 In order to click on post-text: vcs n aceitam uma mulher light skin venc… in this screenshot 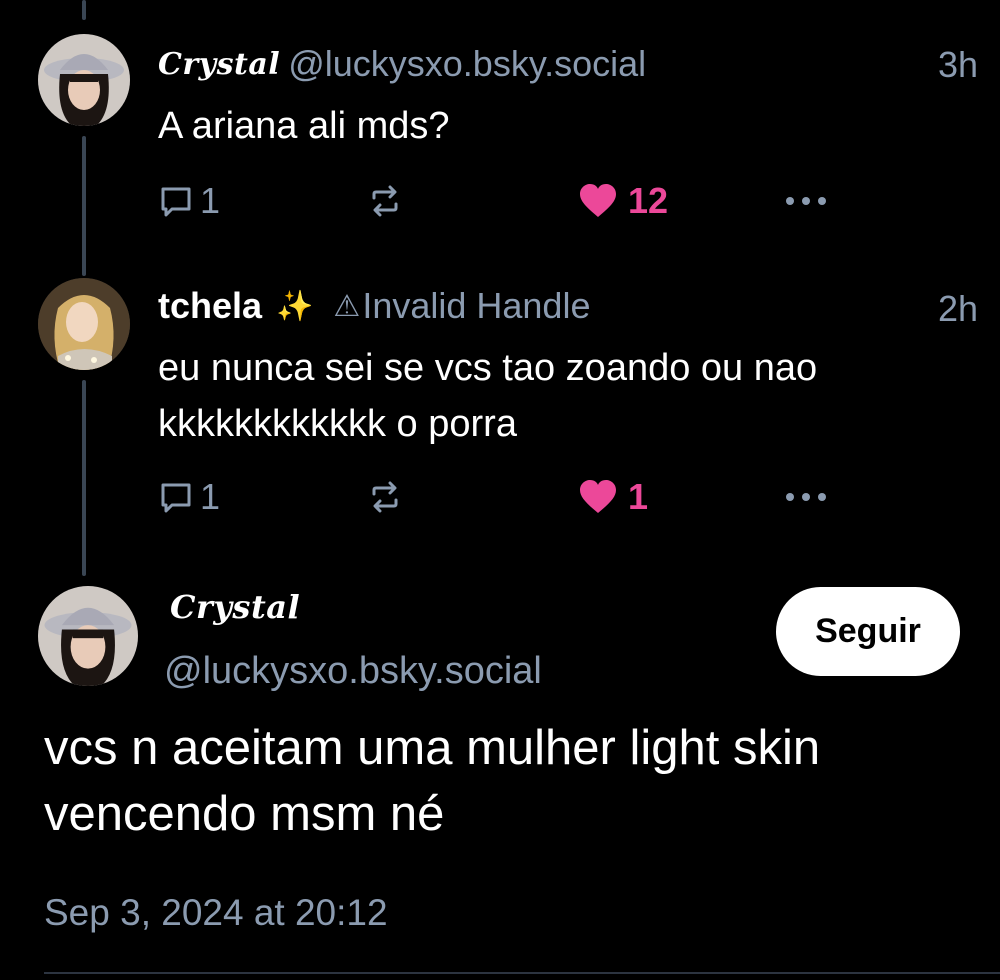, I will do `click(432, 781)`.